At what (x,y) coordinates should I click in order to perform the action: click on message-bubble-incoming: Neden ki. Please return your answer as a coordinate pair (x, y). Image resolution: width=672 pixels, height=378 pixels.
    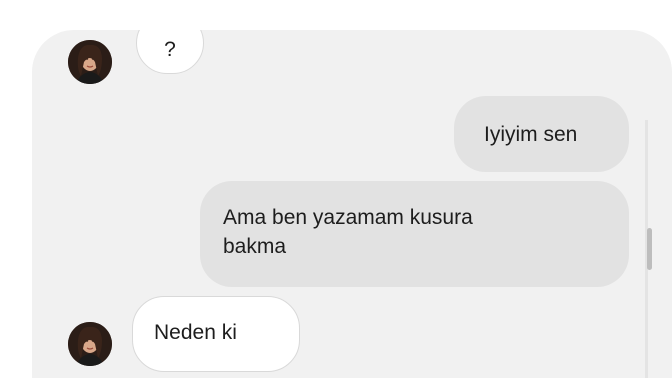
    Looking at the image, I should click on (216, 334).